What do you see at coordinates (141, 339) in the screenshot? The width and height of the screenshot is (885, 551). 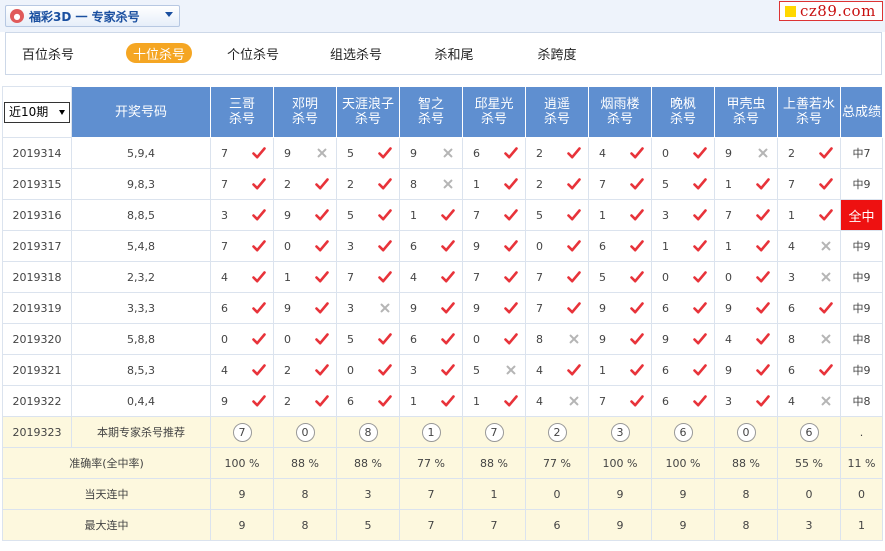 I see `draw-number-cell: 5,8,8` at bounding box center [141, 339].